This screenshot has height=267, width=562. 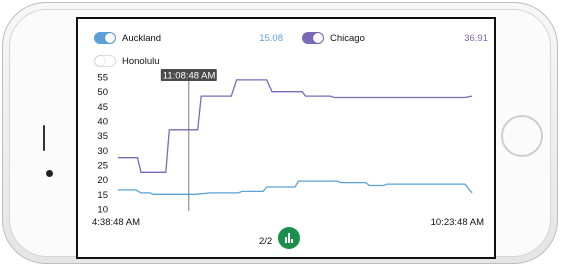 I want to click on y-tick-label: 35, so click(x=102, y=136).